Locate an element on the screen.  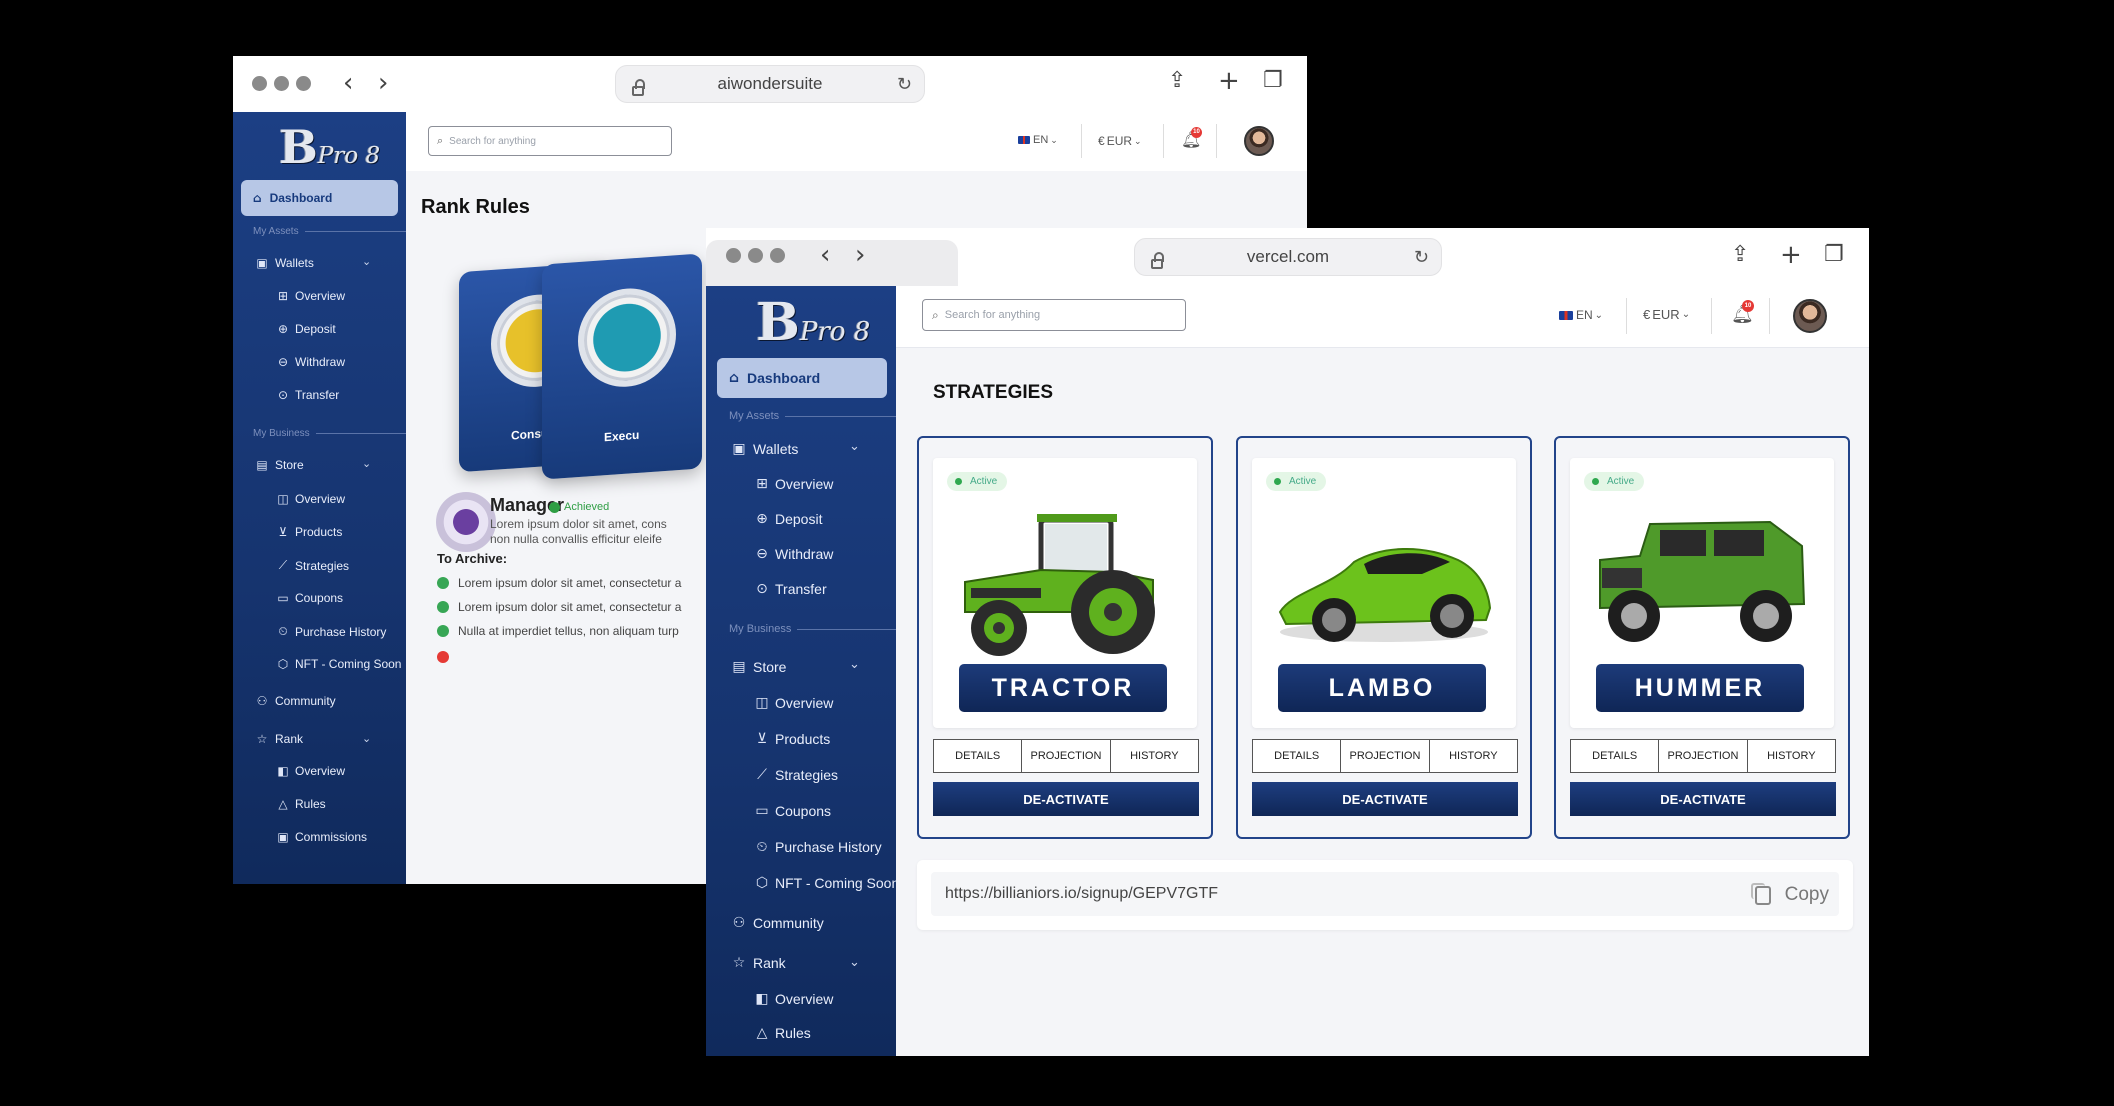
address-bar: vercel.com ↻ is located at coordinates (1288, 257).